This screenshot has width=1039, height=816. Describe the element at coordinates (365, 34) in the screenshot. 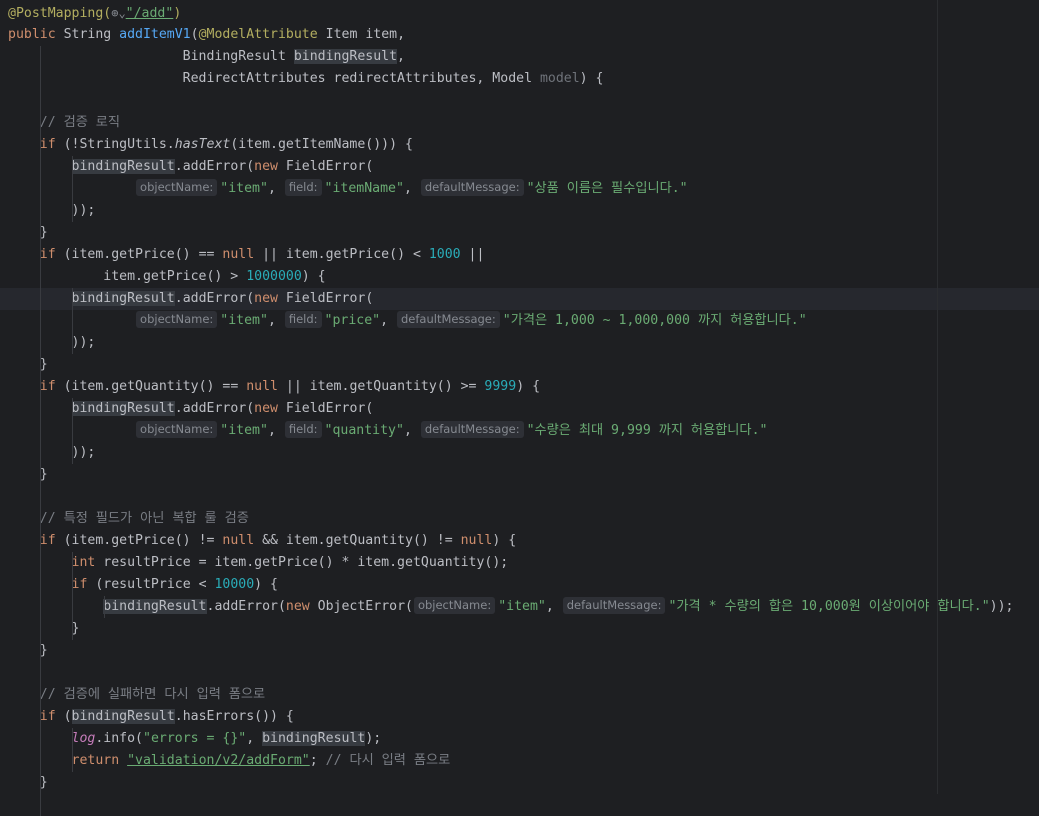

I see `code-token: Item item,` at that location.